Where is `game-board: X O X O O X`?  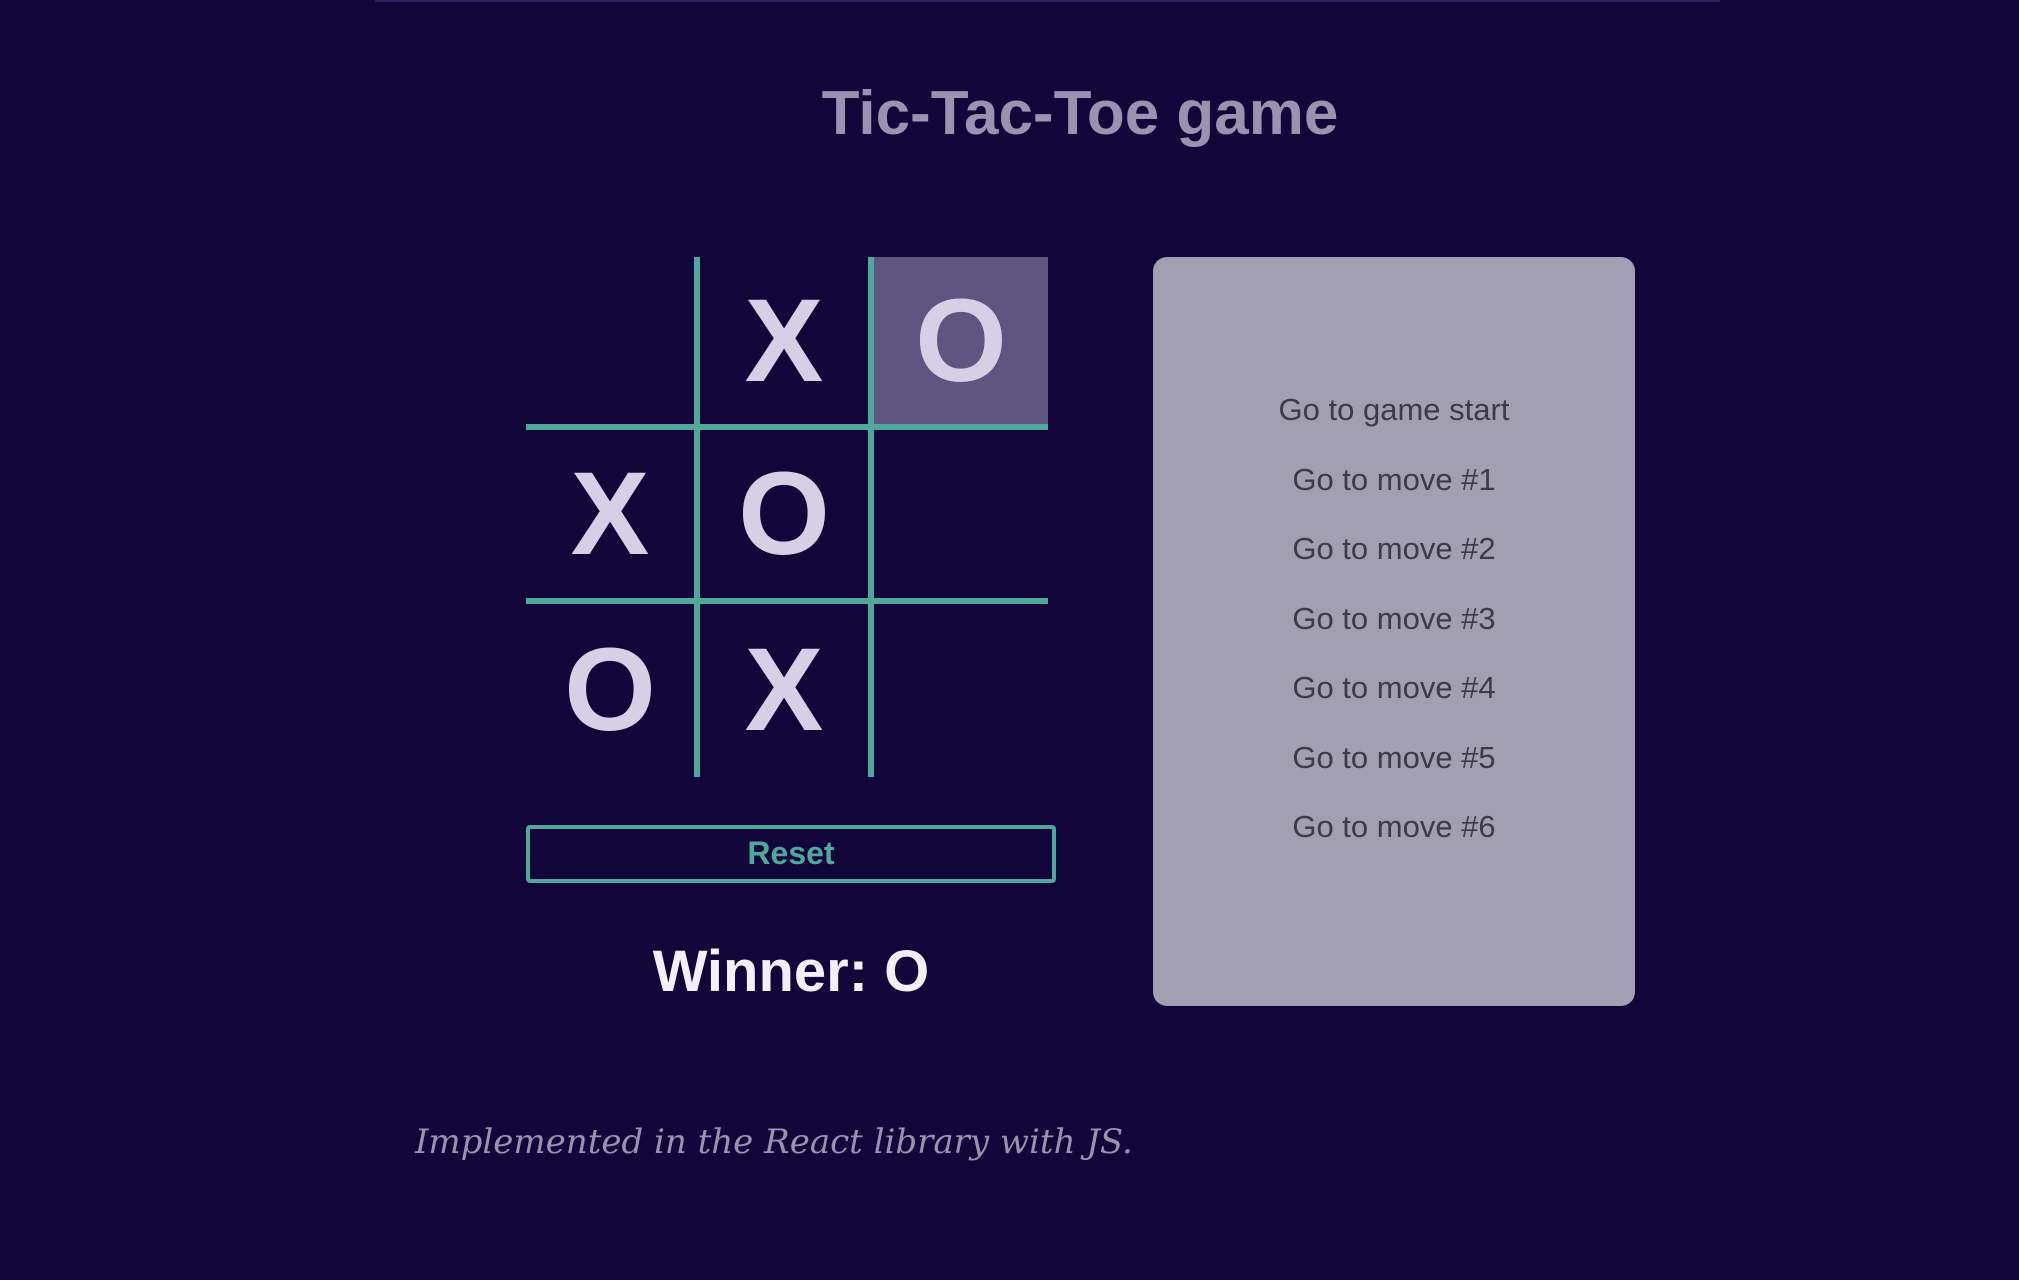
game-board: X O X O O X is located at coordinates (787, 517).